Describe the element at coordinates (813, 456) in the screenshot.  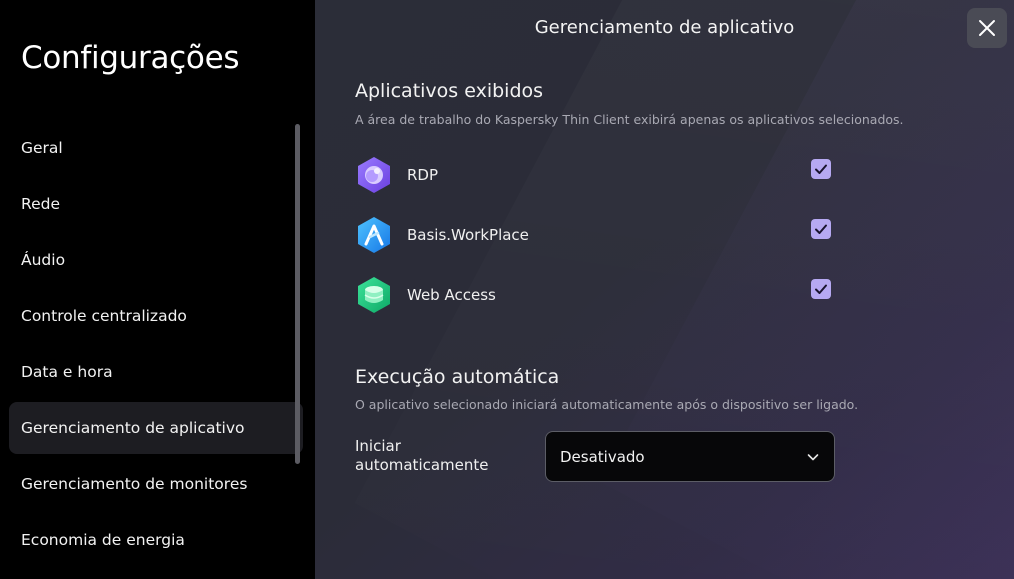
I see `chevron-down-icon` at that location.